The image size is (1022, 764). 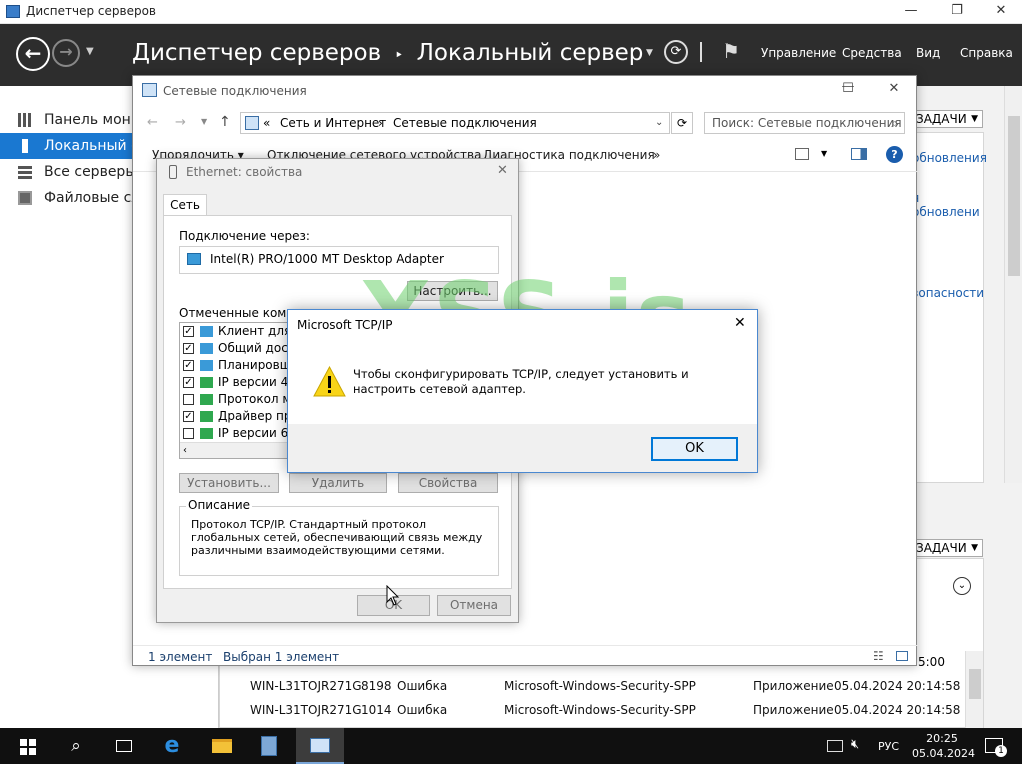 I want to click on network-tray-icon, so click(x=835, y=746).